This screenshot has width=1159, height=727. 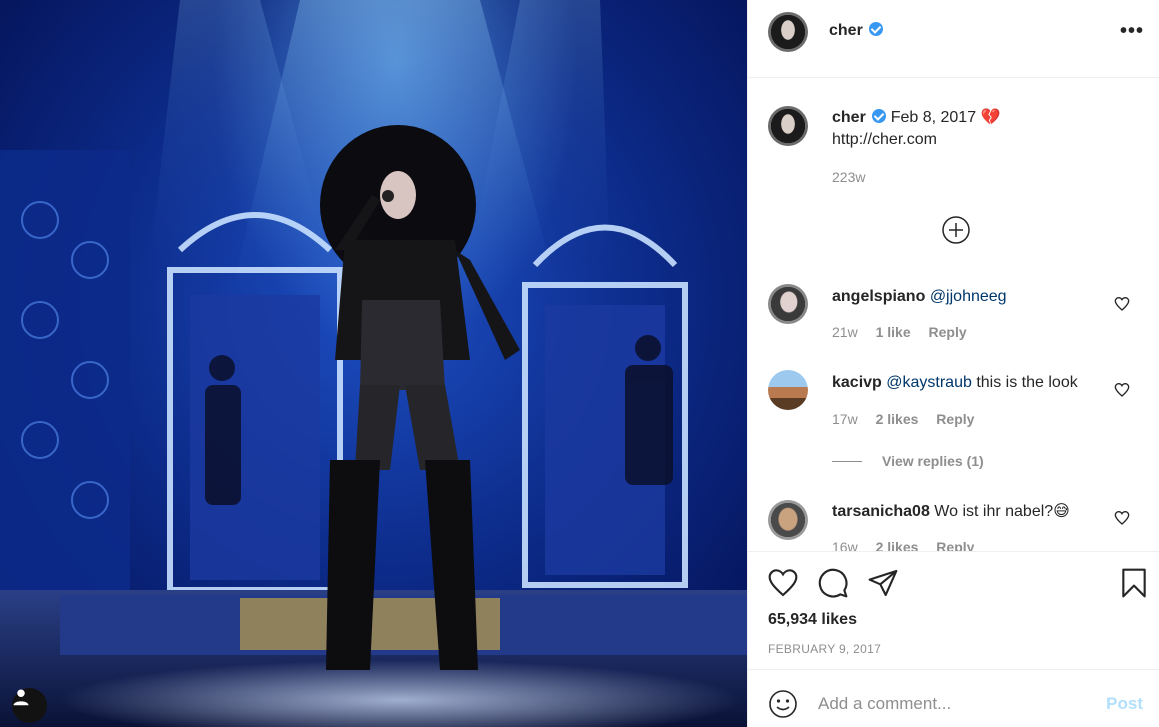 I want to click on post-button: Post, so click(x=1124, y=704).